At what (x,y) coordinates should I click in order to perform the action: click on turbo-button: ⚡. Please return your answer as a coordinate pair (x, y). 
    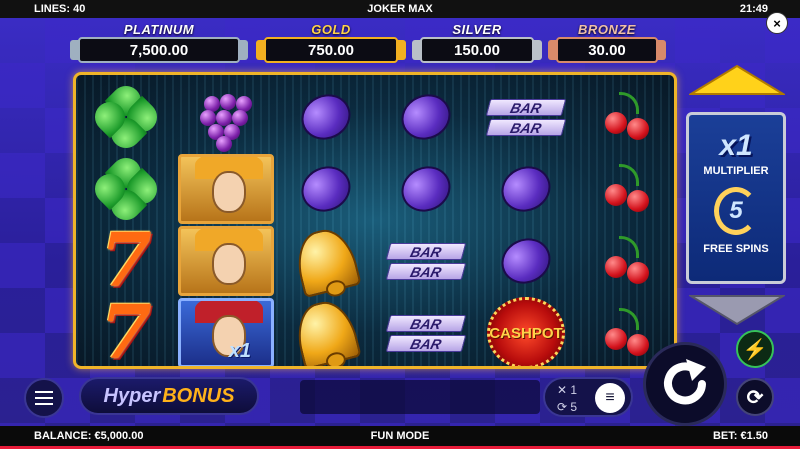
    Looking at the image, I should click on (755, 349).